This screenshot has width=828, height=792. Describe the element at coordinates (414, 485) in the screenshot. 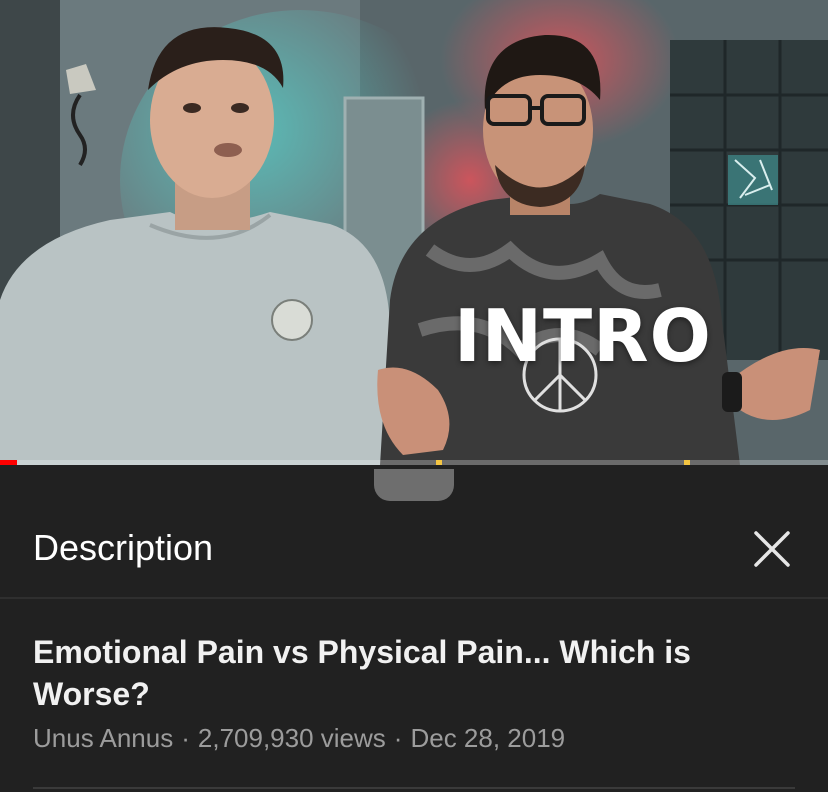

I see `drag-handle` at that location.